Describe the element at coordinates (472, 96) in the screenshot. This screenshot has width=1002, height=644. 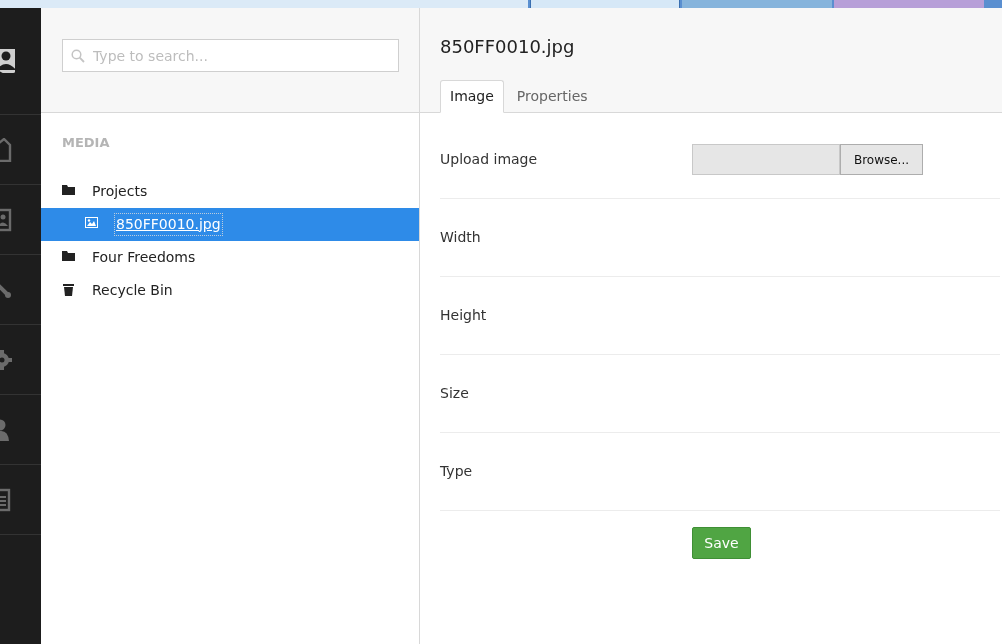
I see `tab: Image` at that location.